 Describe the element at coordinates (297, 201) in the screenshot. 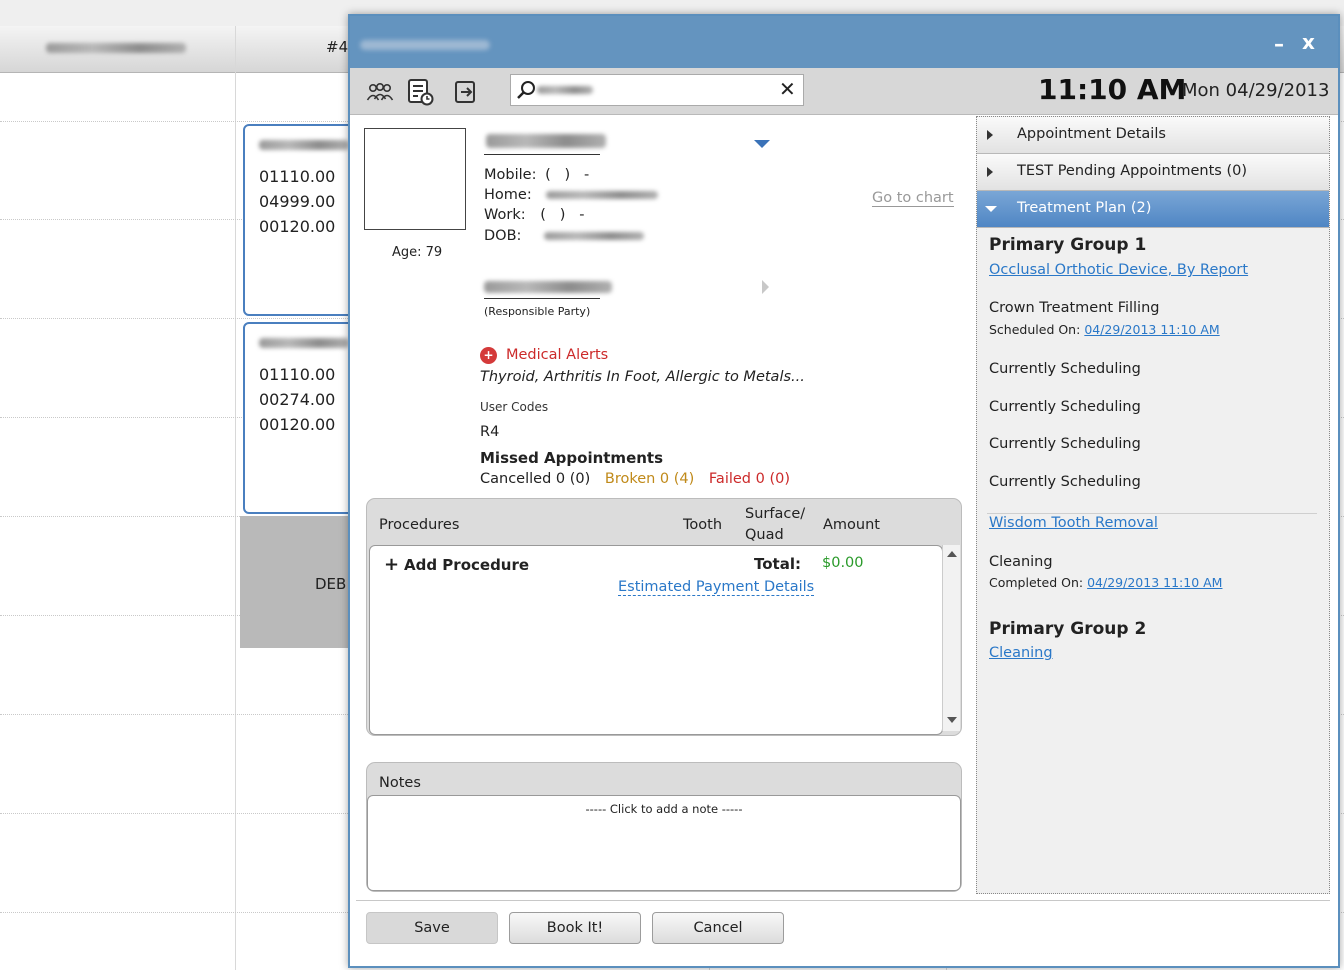

I see `procedure-codes: 01110.00 04999.00 00120.00` at that location.